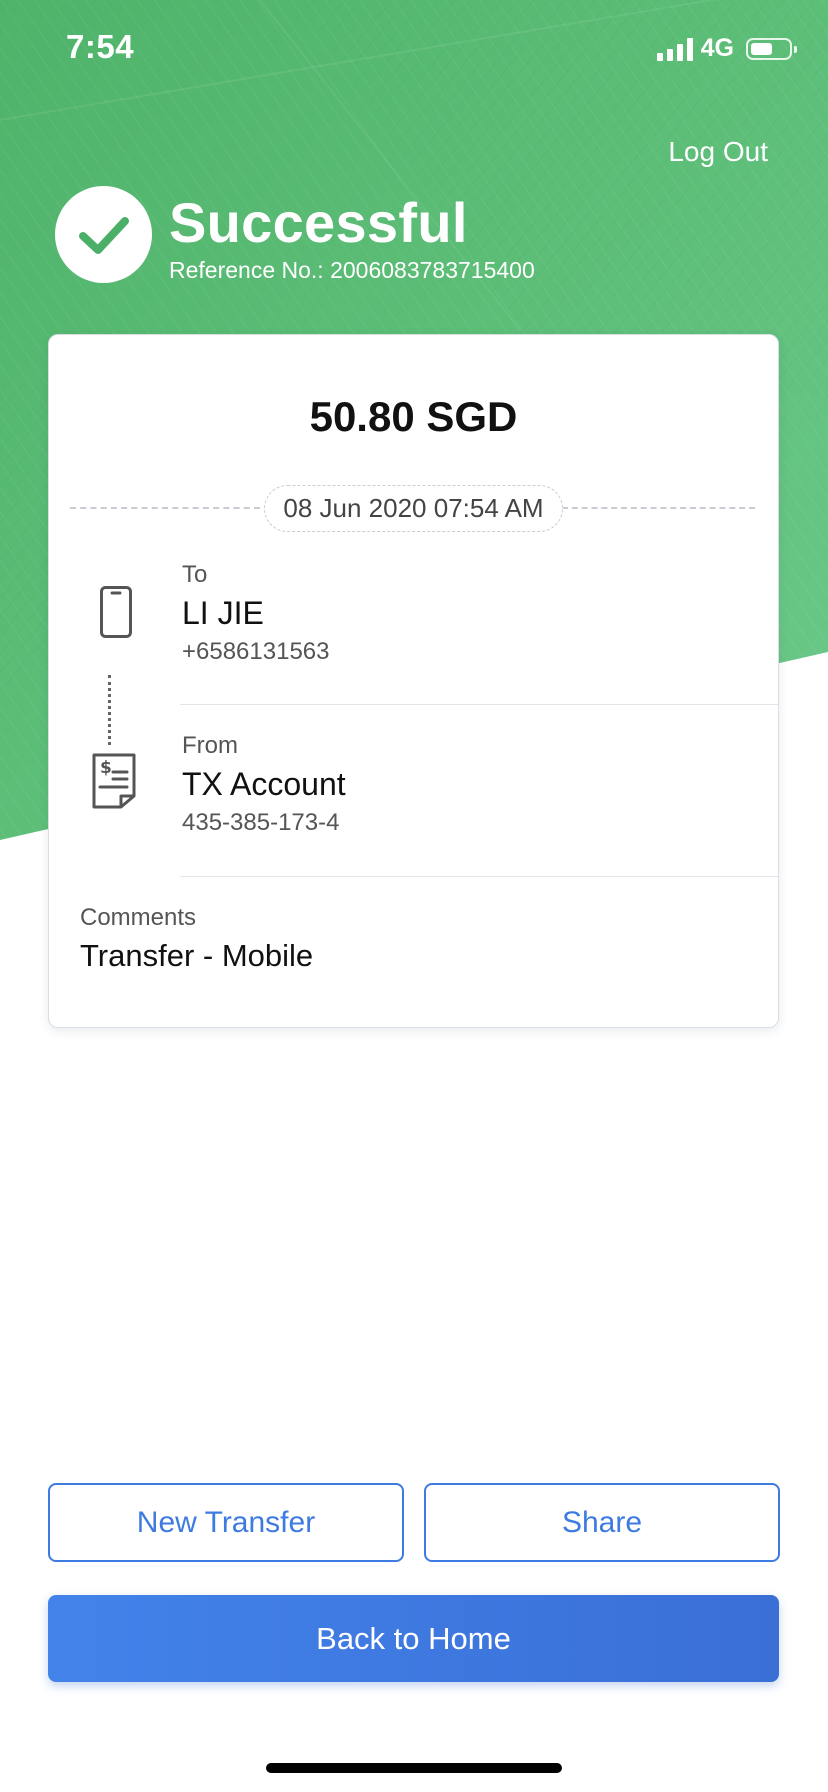  What do you see at coordinates (414, 50) in the screenshot?
I see `status-bar: 7:54 4G` at bounding box center [414, 50].